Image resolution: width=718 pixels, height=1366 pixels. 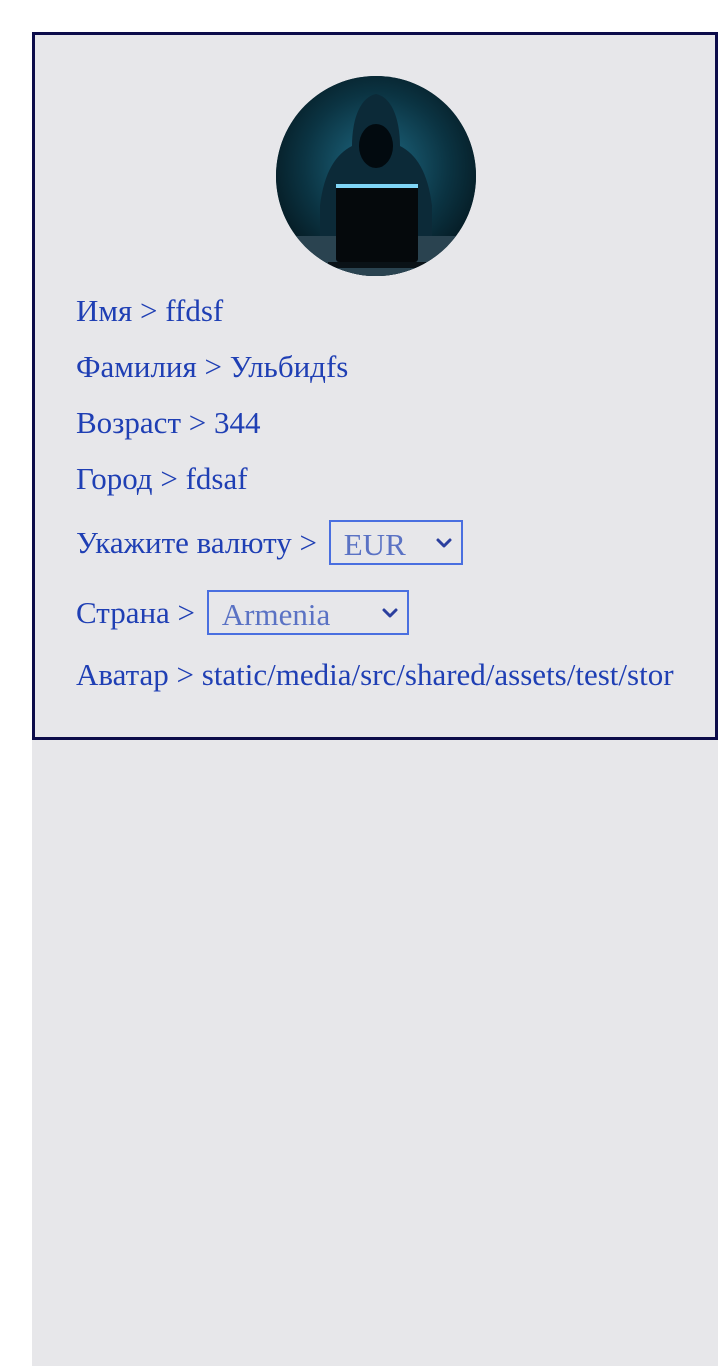 I want to click on currency-select: EUR, so click(x=395, y=543).